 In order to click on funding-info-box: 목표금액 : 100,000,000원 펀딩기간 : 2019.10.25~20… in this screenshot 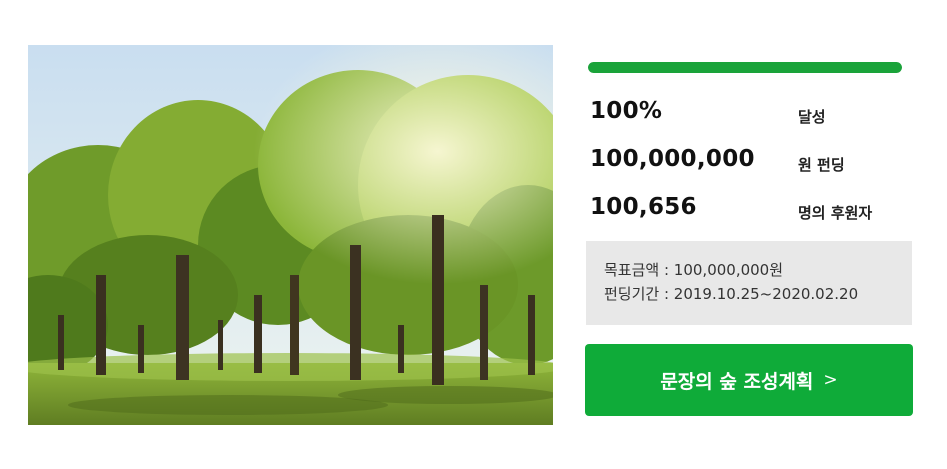, I will do `click(749, 283)`.